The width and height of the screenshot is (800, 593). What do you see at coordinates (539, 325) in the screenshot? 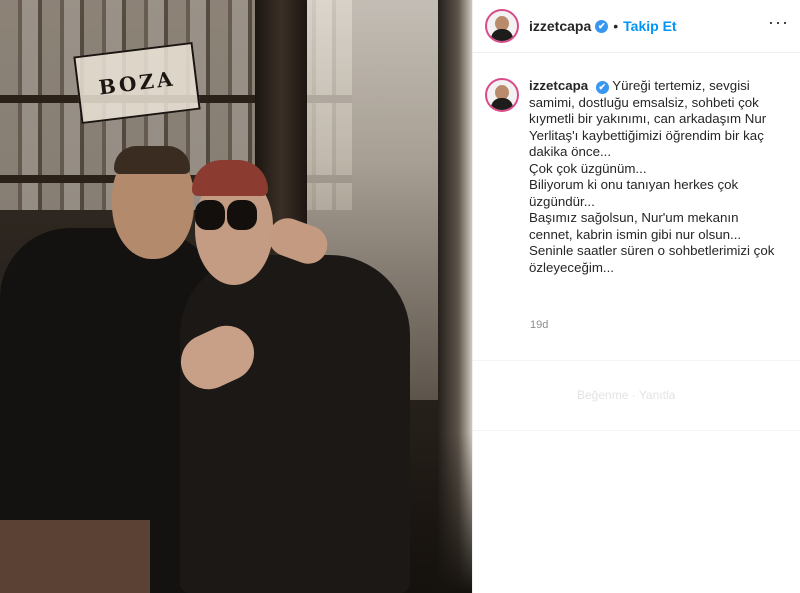
I see `post-timestamp: 19d` at bounding box center [539, 325].